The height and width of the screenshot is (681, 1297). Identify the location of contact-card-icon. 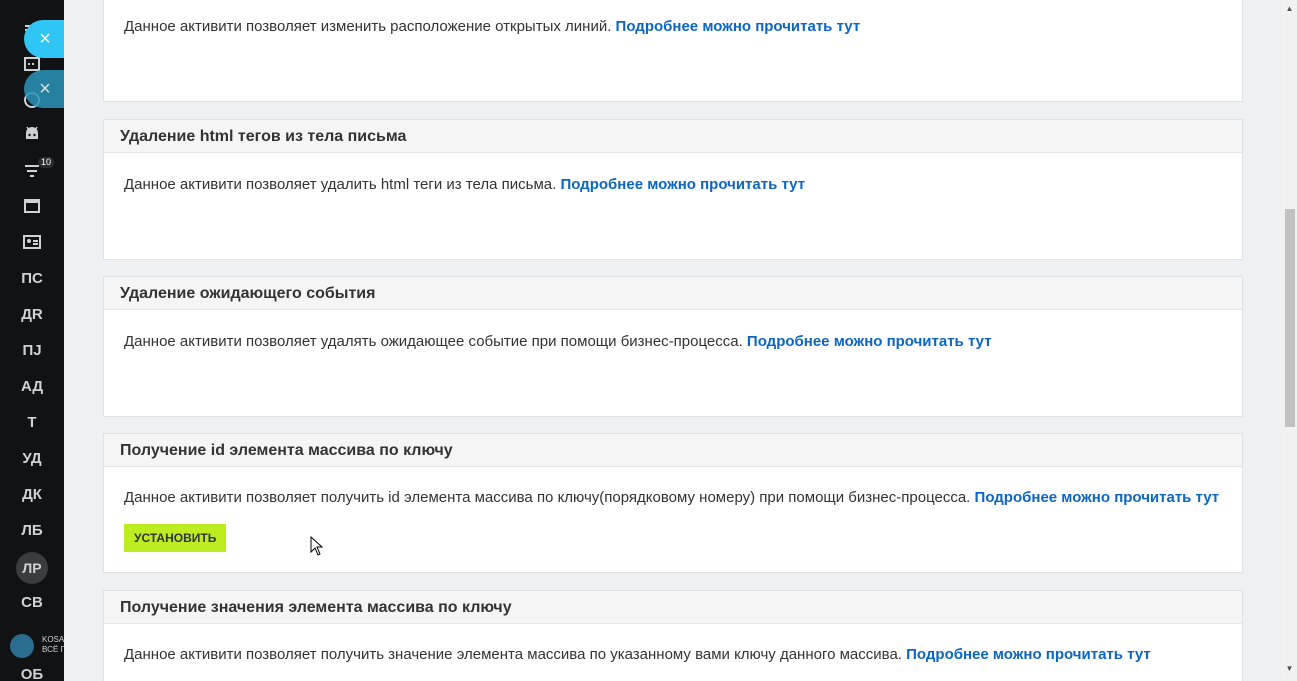
(32, 242).